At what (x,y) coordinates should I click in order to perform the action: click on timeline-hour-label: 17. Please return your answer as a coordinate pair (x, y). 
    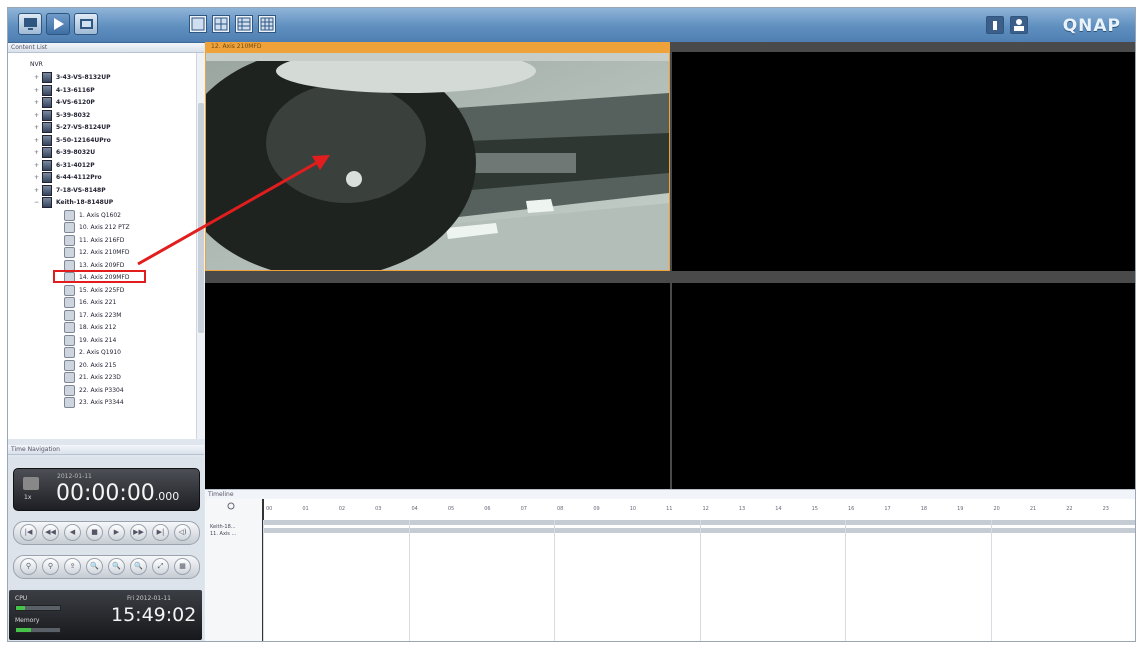
    Looking at the image, I should click on (887, 509).